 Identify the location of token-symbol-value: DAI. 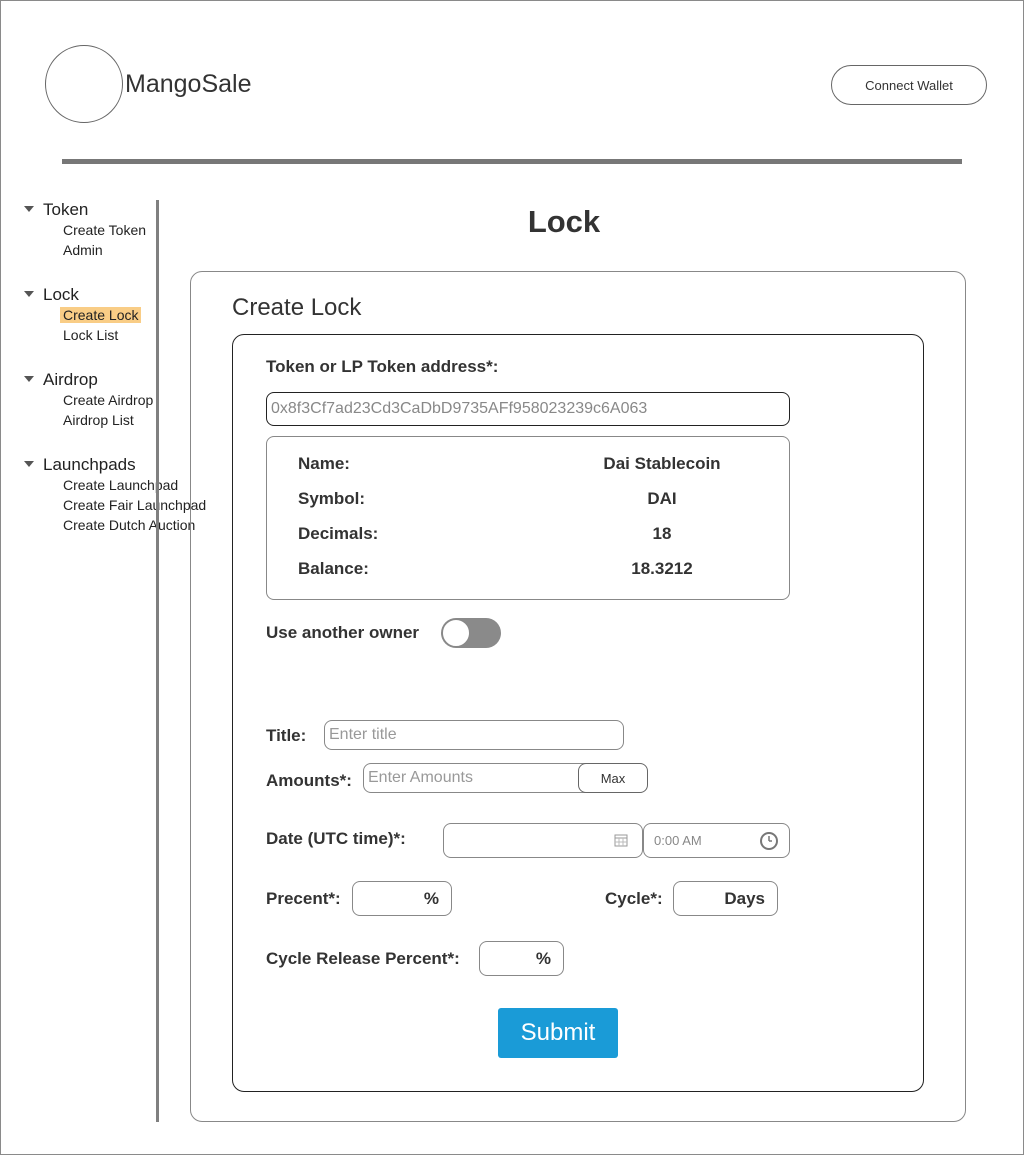
(662, 498).